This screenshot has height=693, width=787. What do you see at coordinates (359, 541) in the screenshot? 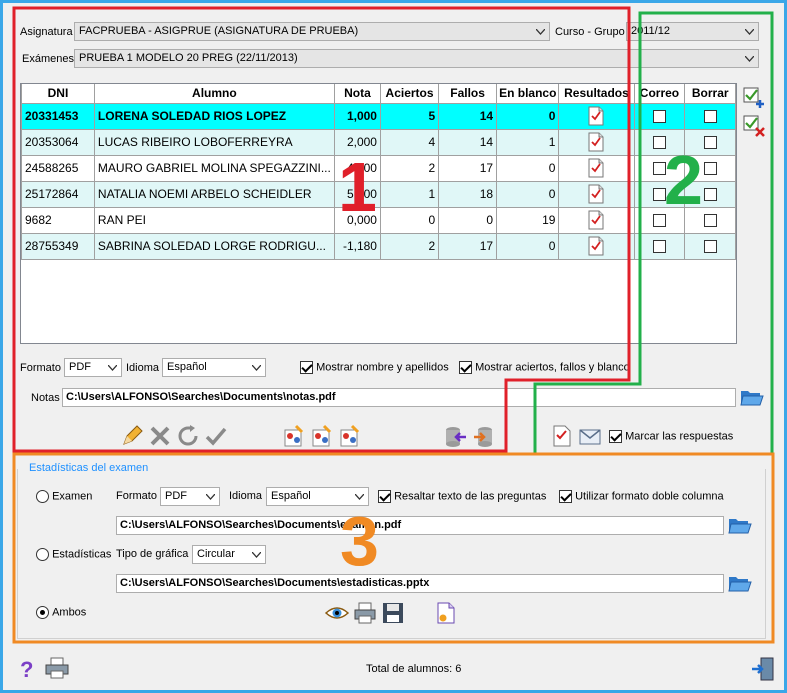
I see `annotation-number-3: 3` at bounding box center [359, 541].